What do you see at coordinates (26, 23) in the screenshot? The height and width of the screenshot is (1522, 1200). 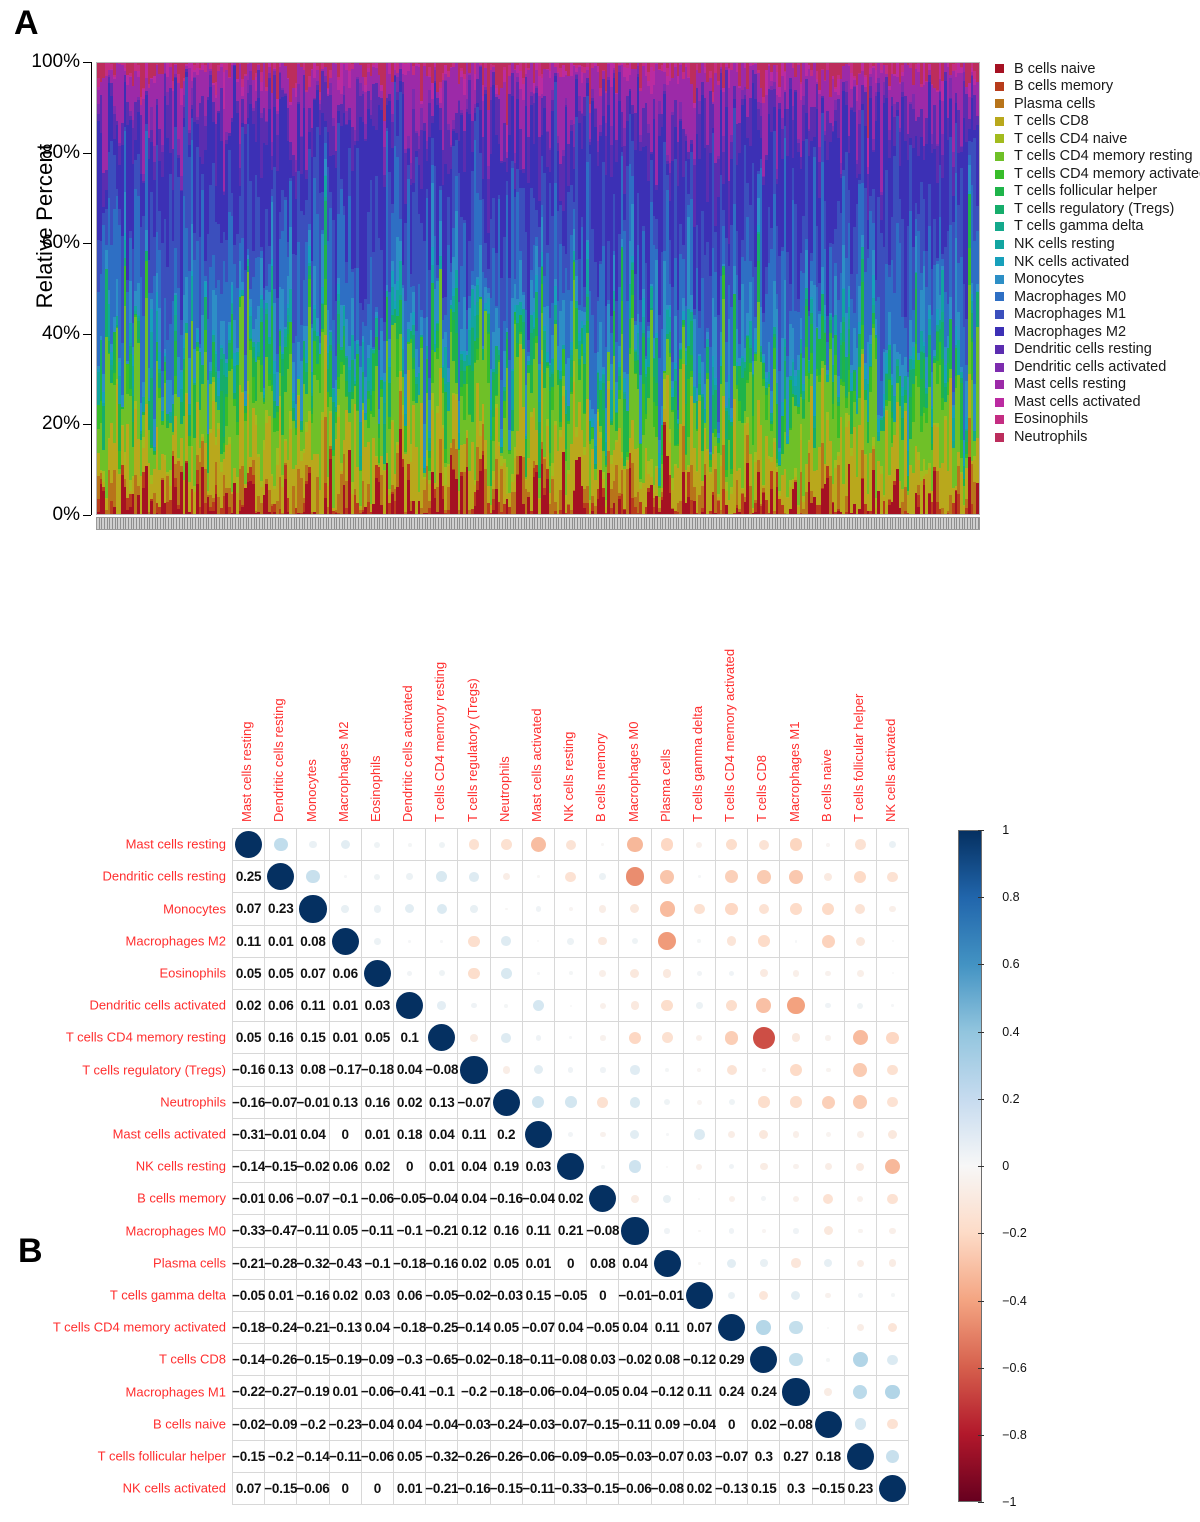 I see `panel-a-label: A` at bounding box center [26, 23].